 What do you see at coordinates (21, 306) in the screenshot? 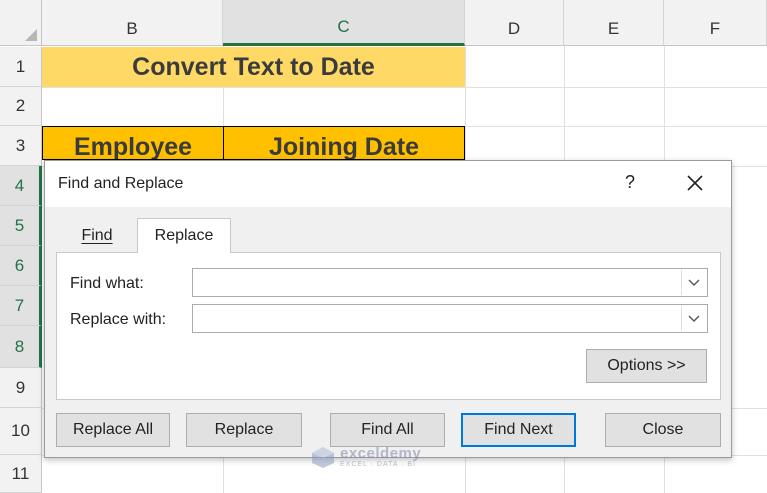
I see `row-header-7: 7` at bounding box center [21, 306].